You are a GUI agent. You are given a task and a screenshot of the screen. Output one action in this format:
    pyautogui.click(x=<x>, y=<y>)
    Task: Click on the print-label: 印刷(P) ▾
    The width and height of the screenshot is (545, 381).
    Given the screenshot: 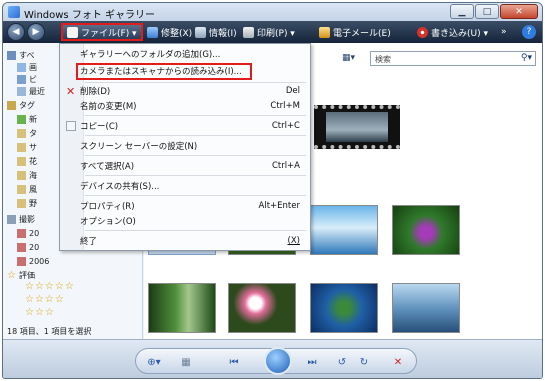 What is the action you would take?
    pyautogui.click(x=276, y=33)
    